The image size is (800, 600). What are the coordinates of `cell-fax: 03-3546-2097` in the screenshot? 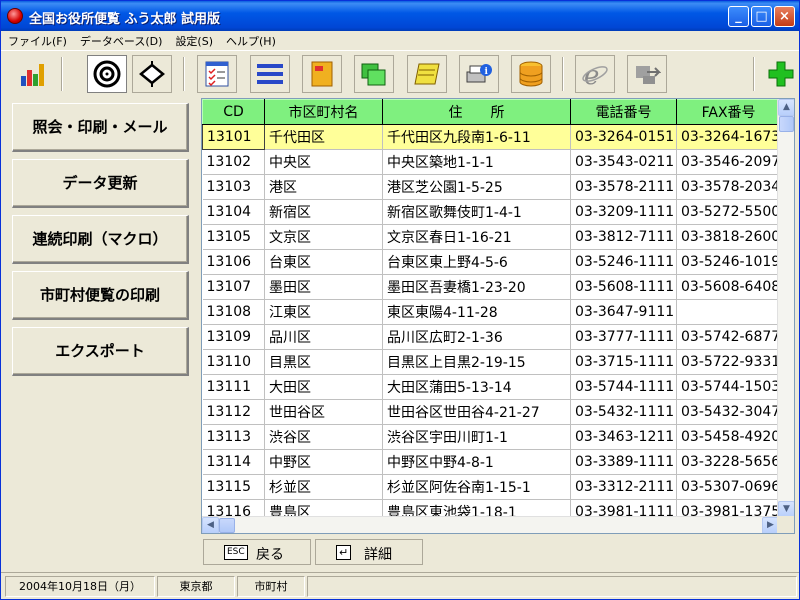 It's located at (729, 162).